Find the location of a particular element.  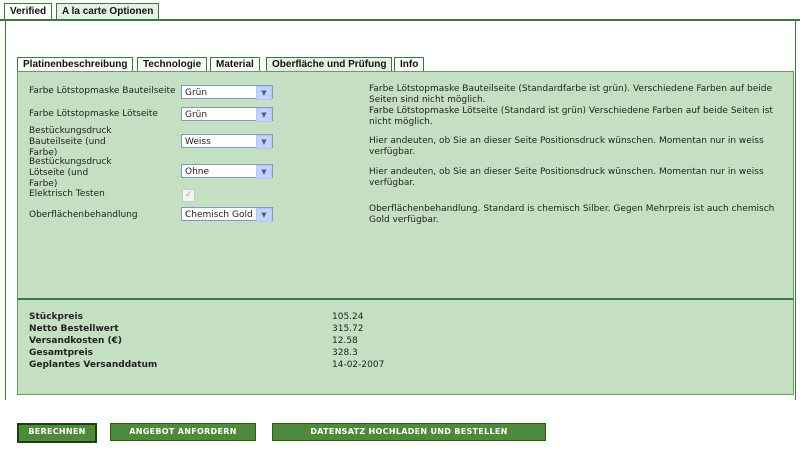

tab-verified: Verified is located at coordinates (28, 11).